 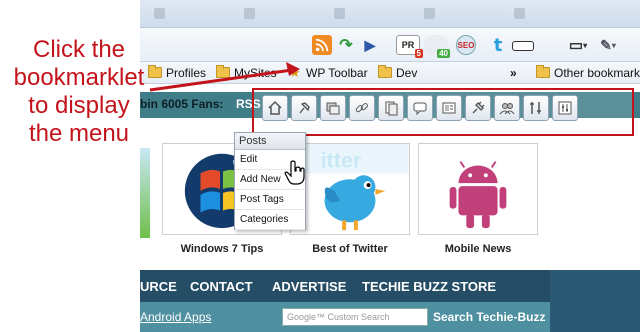 I want to click on thumbnail-caption: Windows 7 Tips, so click(x=222, y=249).